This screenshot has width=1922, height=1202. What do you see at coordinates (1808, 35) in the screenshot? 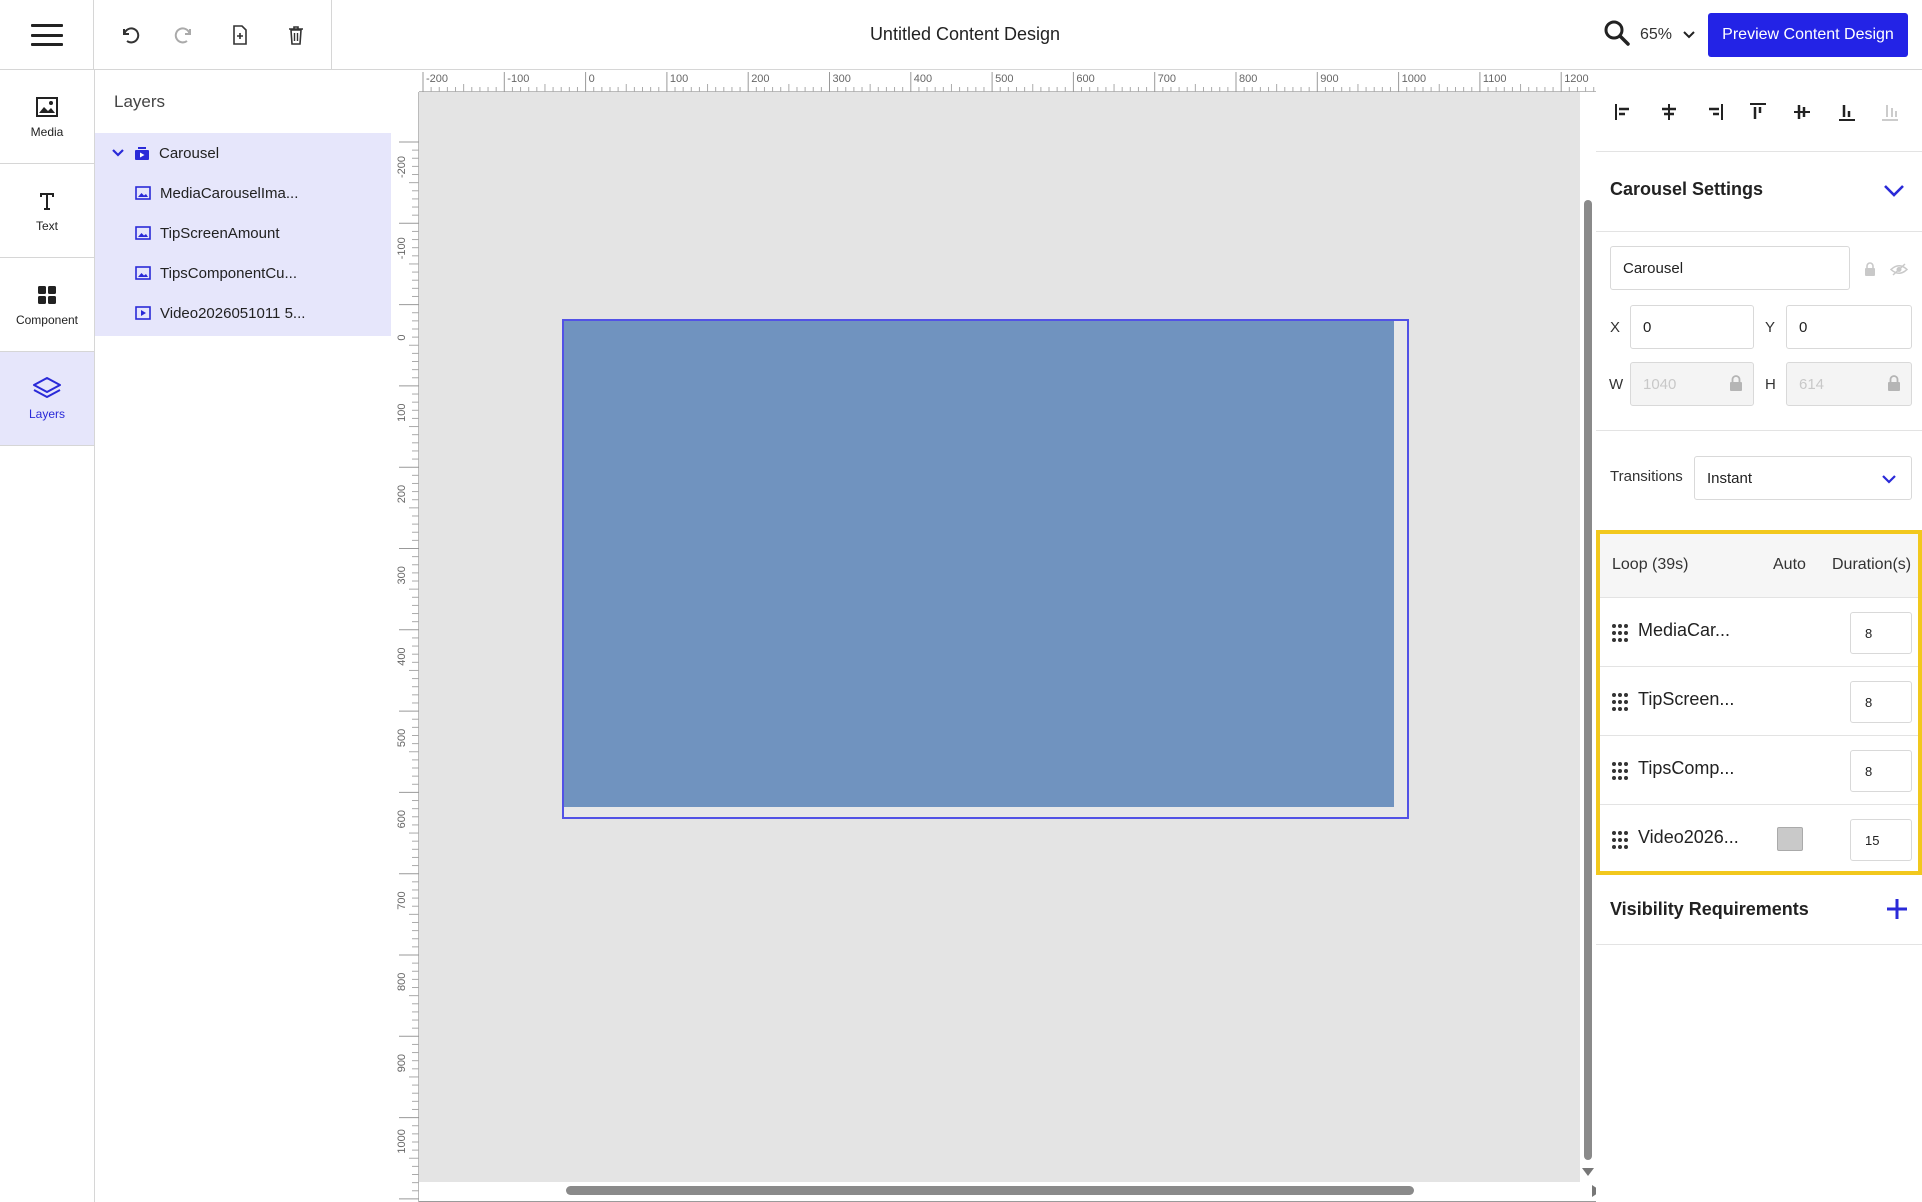
I see `preview-button: Preview Content Design` at bounding box center [1808, 35].